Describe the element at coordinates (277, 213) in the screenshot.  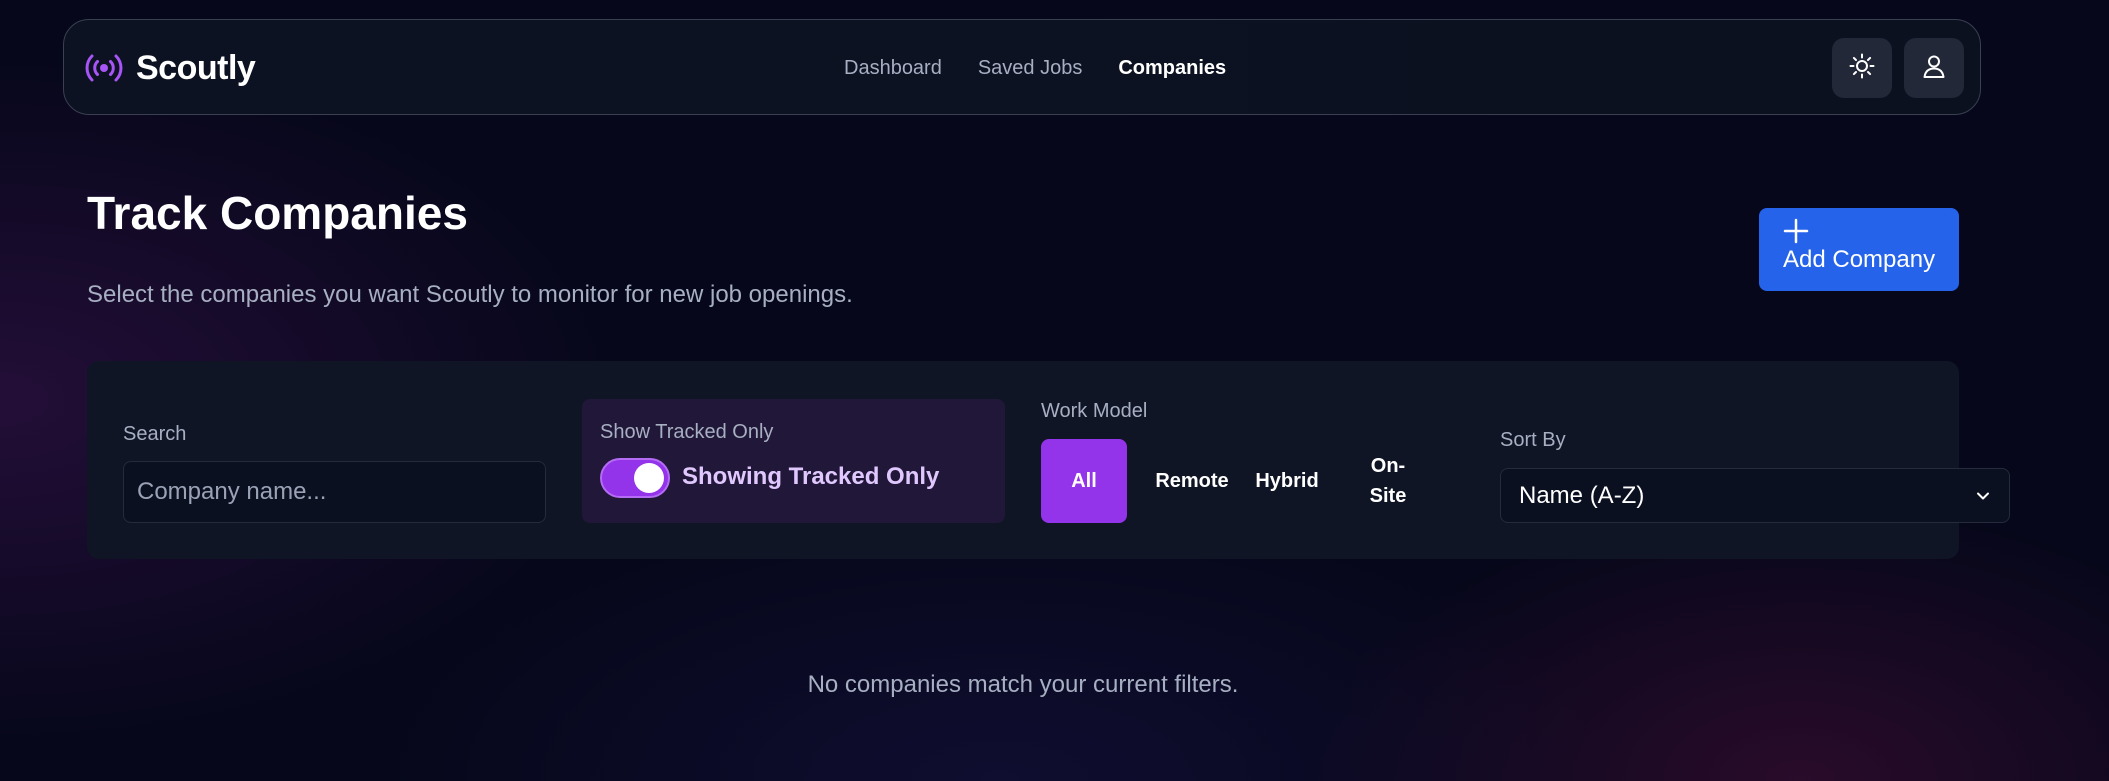
I see `page-title: Track Companies` at that location.